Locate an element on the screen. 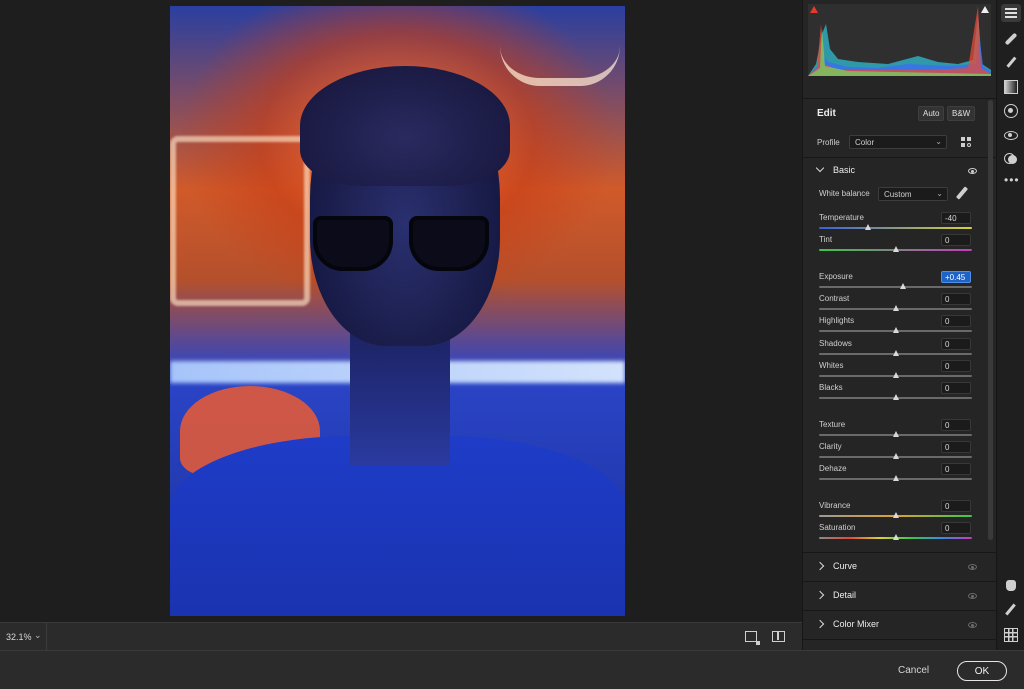 Image resolution: width=1024 pixels, height=689 pixels. basic-section-header: Basic is located at coordinates (899, 171).